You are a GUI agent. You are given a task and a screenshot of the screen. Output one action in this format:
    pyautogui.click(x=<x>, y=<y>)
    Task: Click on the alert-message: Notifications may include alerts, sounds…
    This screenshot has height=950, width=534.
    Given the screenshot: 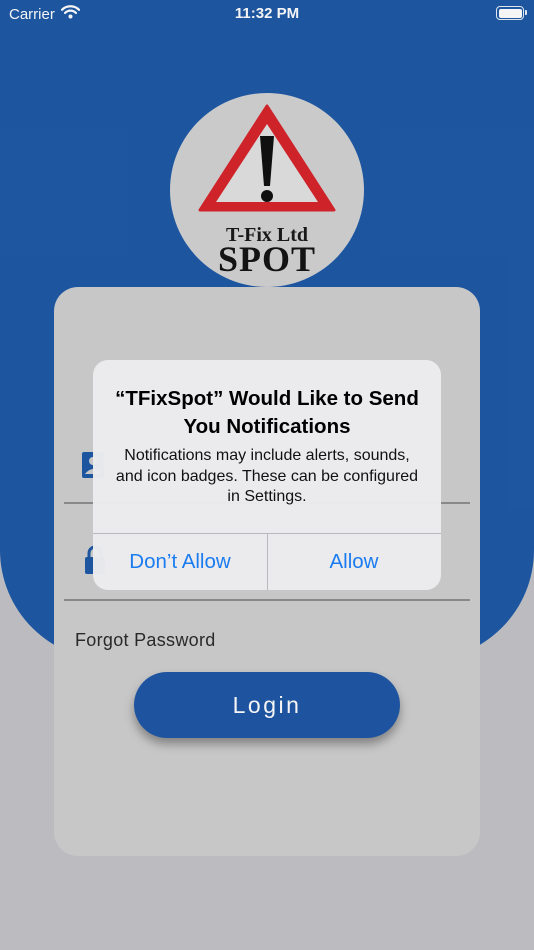 What is the action you would take?
    pyautogui.click(x=267, y=476)
    